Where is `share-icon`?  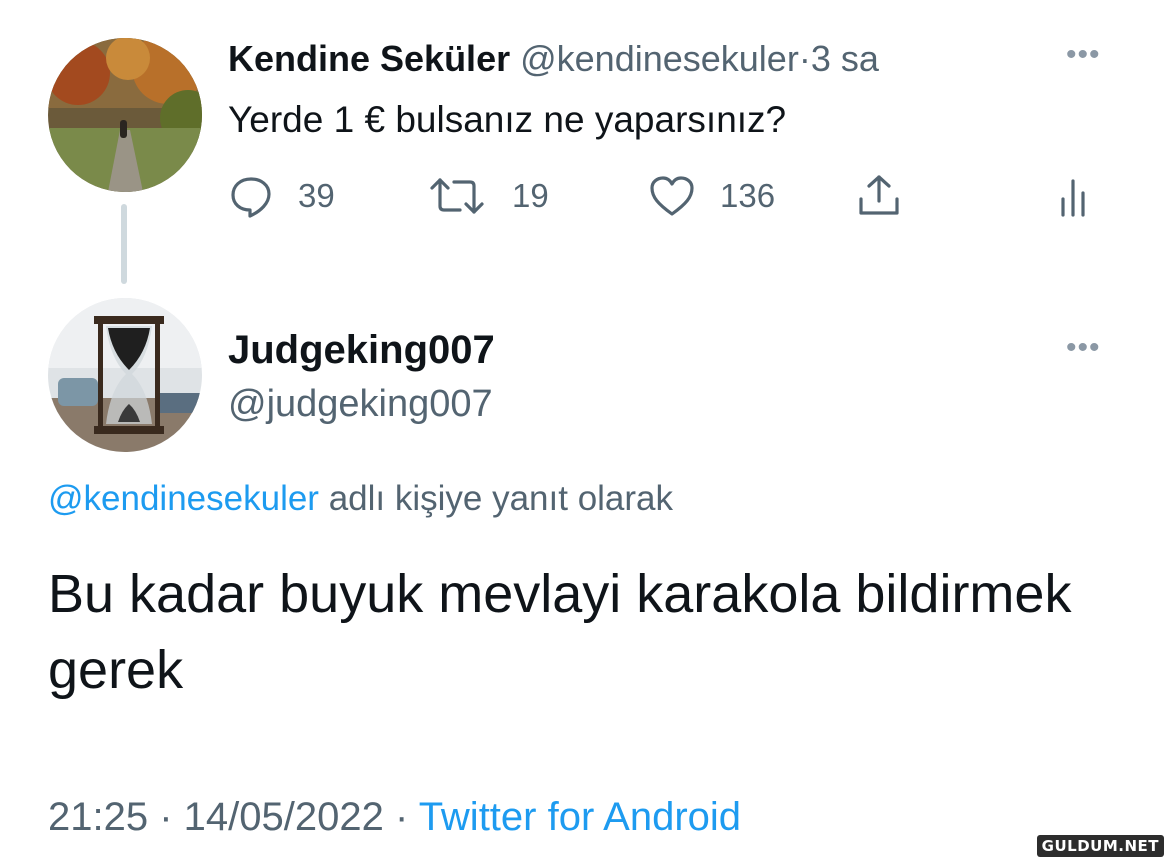
share-icon is located at coordinates (879, 196).